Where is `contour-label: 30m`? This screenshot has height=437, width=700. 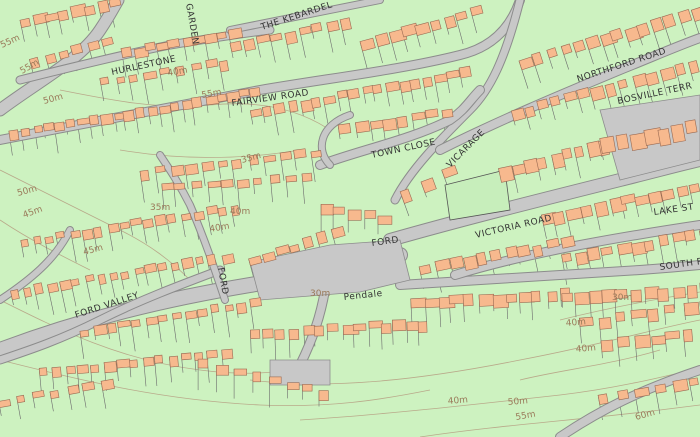
contour-label: 30m is located at coordinates (622, 298).